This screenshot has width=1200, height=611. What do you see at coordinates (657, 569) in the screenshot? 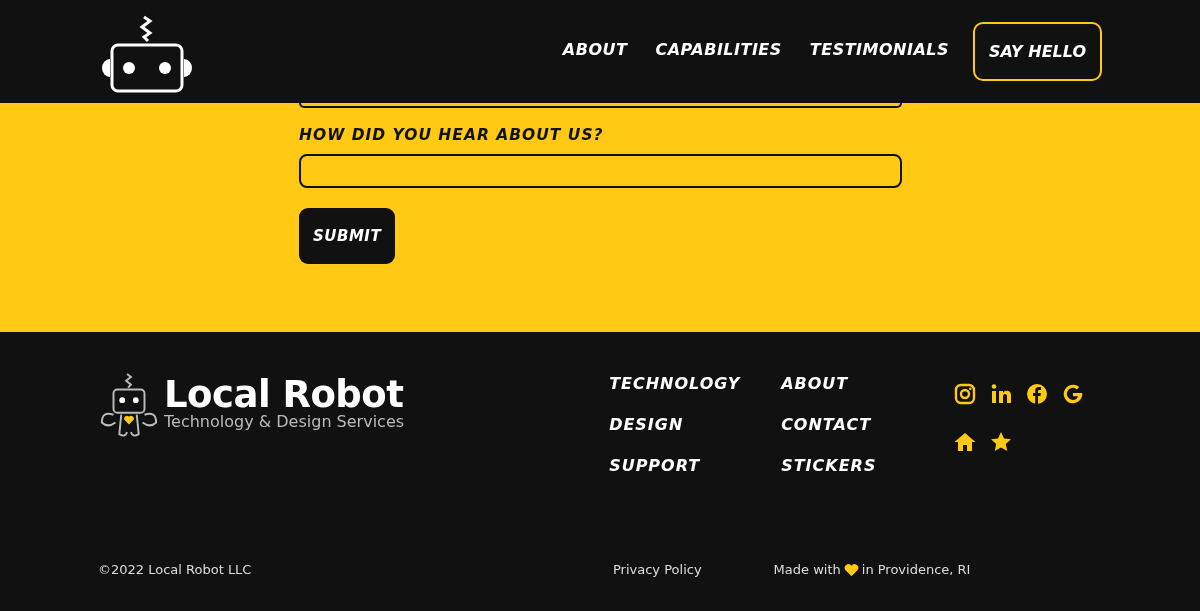
I see `privacy-policy-link: Privacy Policy` at bounding box center [657, 569].